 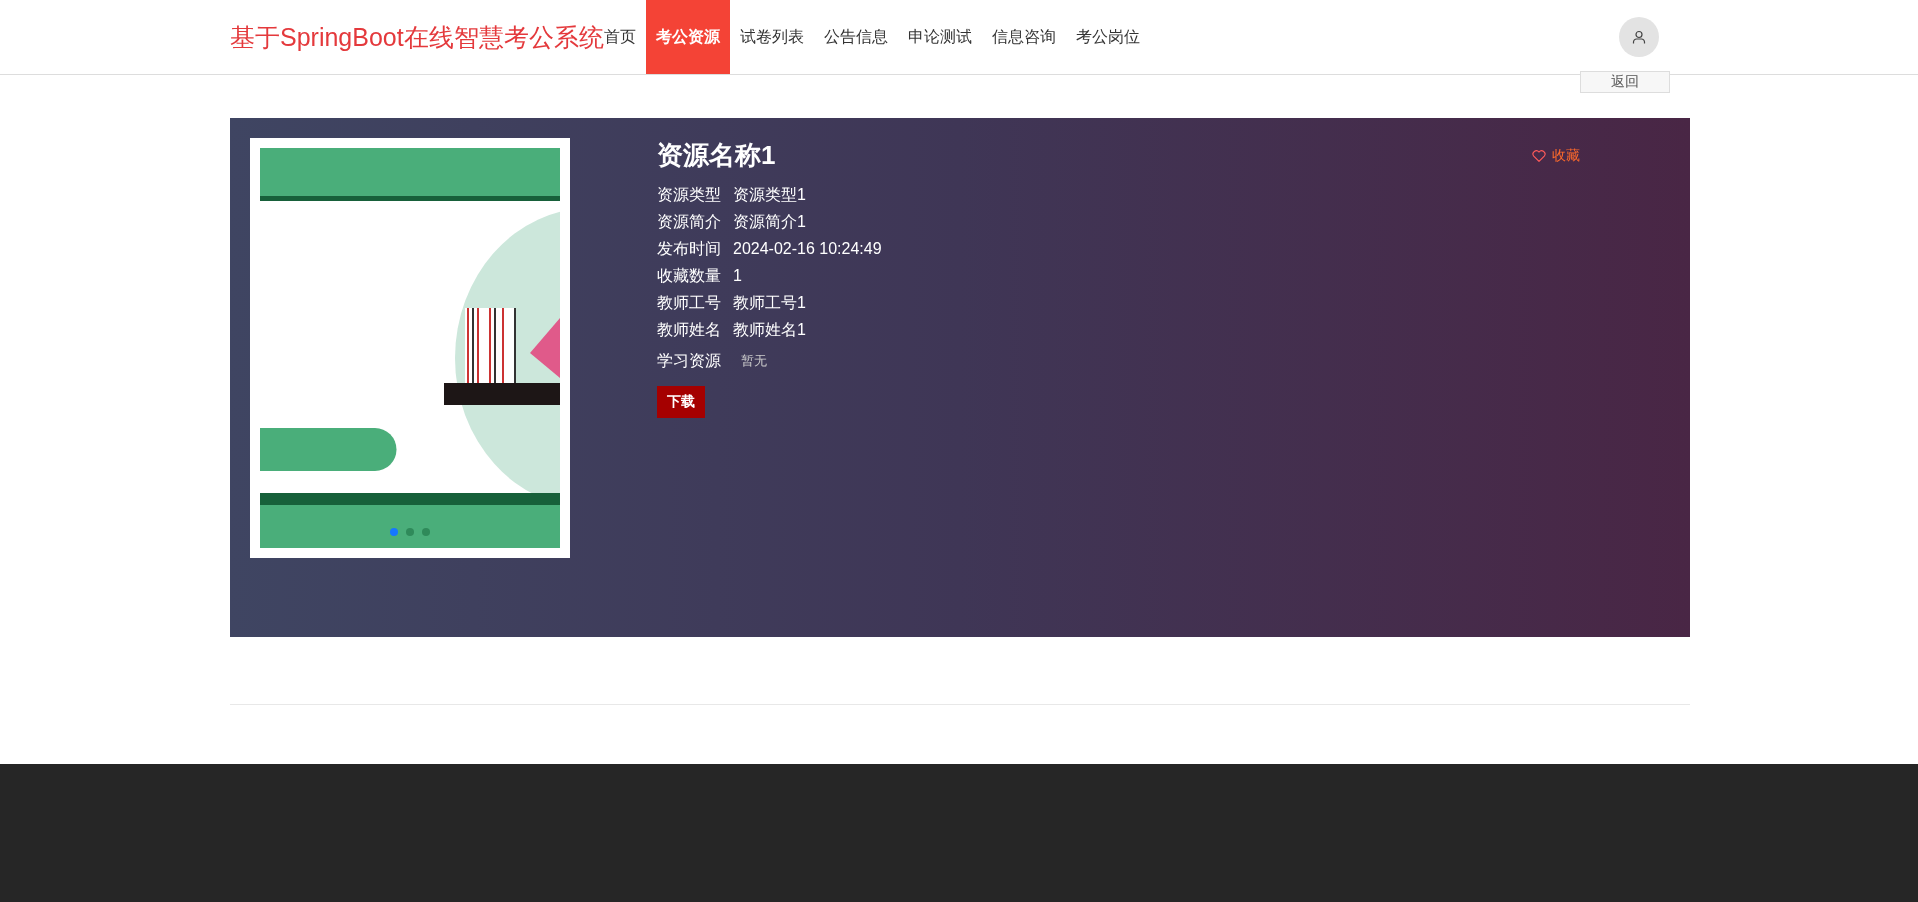 I want to click on field-value: 教师工号1, so click(x=769, y=303).